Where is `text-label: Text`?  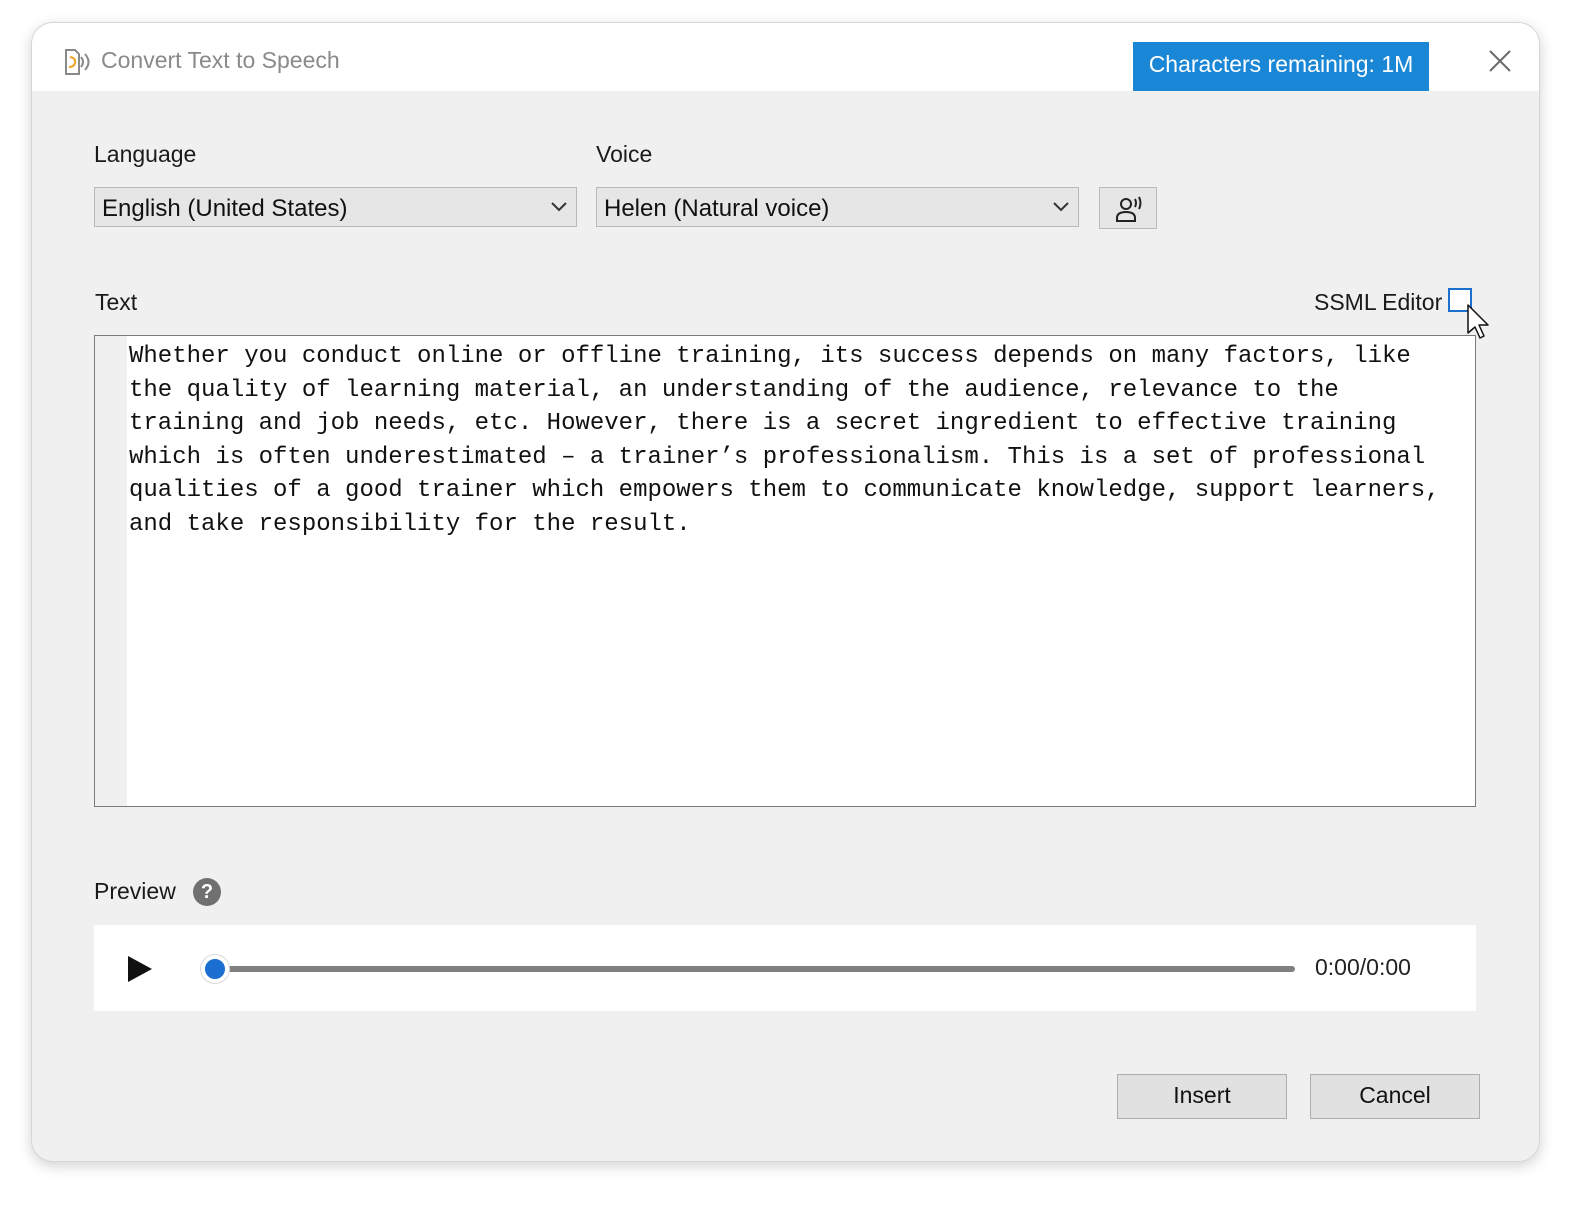 text-label: Text is located at coordinates (116, 302).